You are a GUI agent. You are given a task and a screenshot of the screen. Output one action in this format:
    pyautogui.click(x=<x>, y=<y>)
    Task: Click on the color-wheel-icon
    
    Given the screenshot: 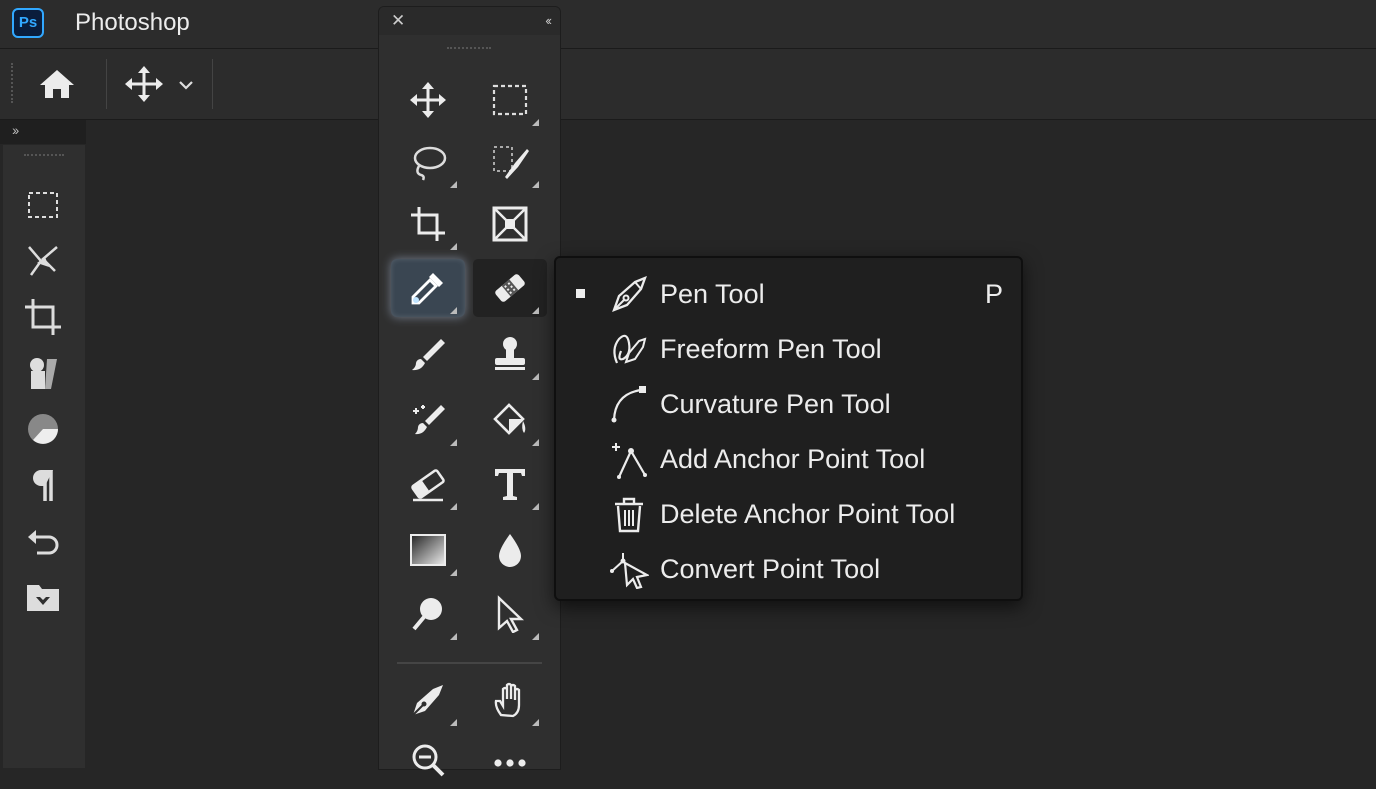 What is the action you would take?
    pyautogui.click(x=43, y=429)
    